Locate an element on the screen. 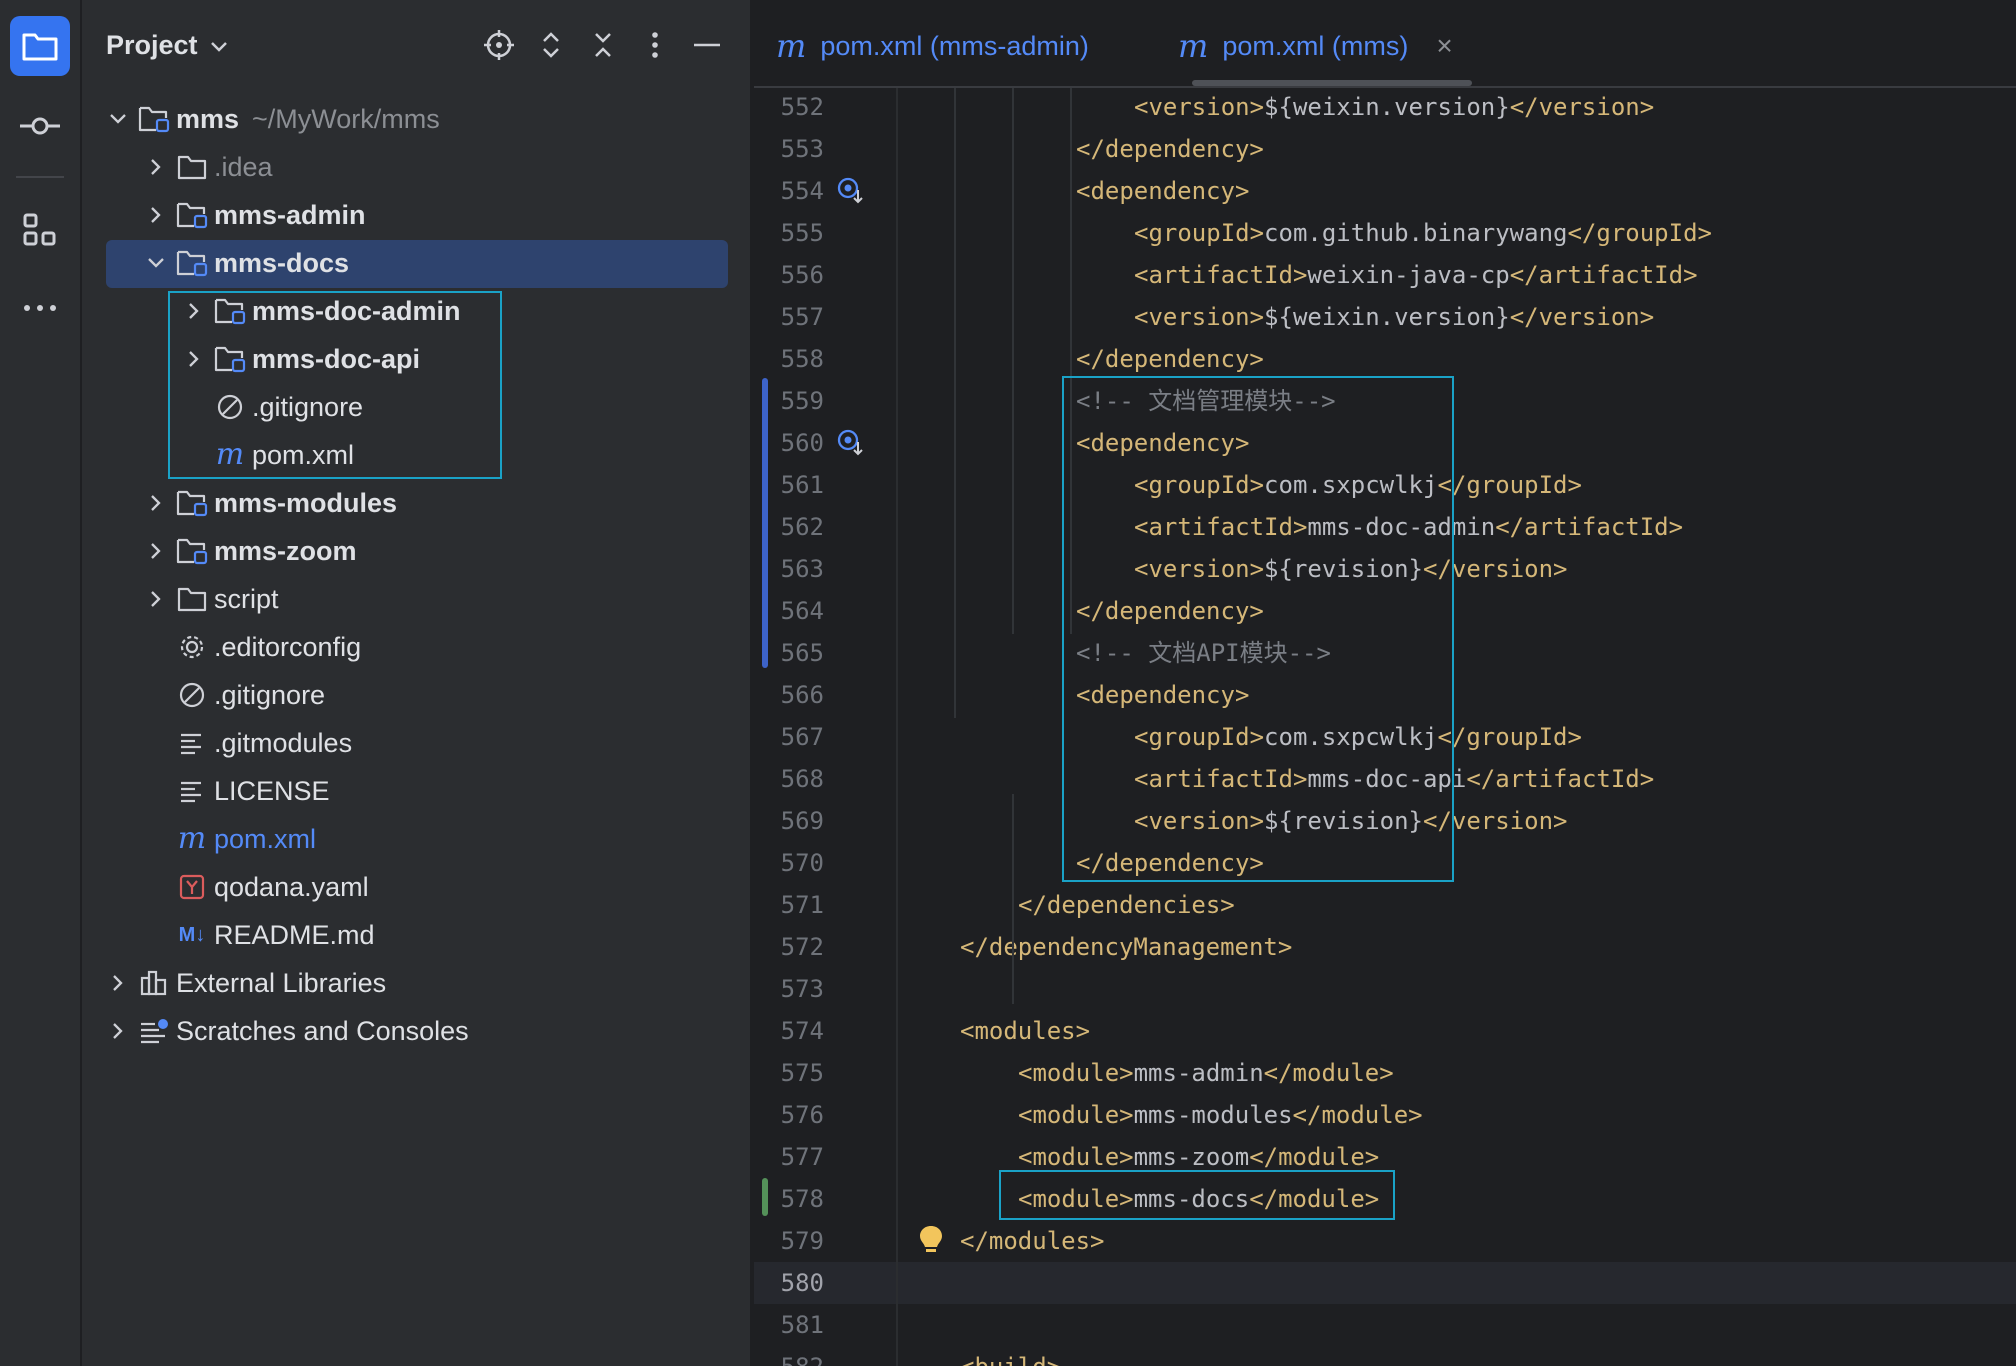 The width and height of the screenshot is (2016, 1366). commit-icon is located at coordinates (40, 126).